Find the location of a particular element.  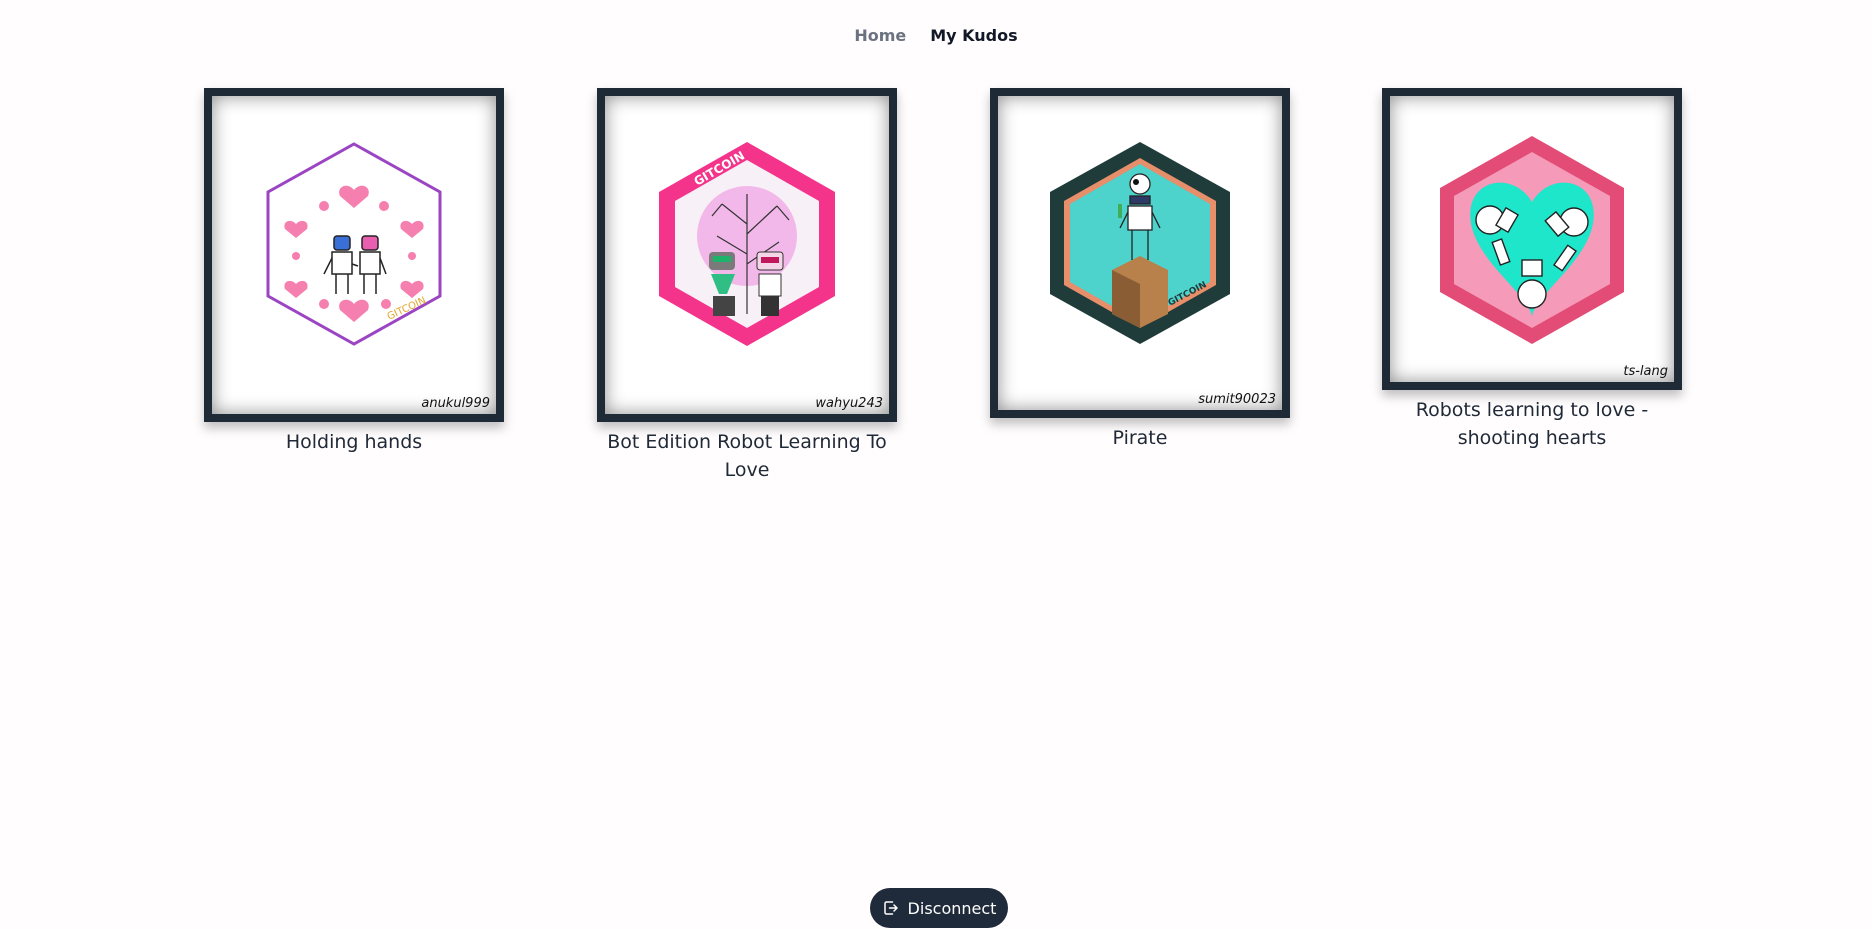

holding-hands-artwork: GITCOIN is located at coordinates (354, 244).